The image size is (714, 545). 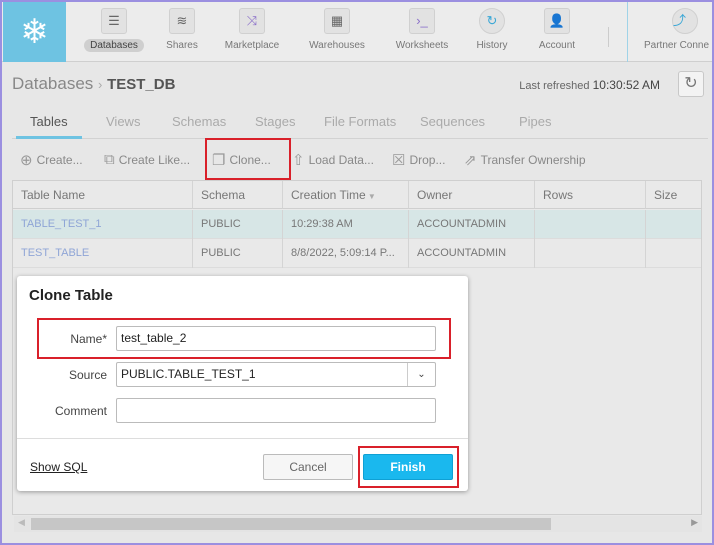 What do you see at coordinates (673, 195) in the screenshot?
I see `col-size: Size` at bounding box center [673, 195].